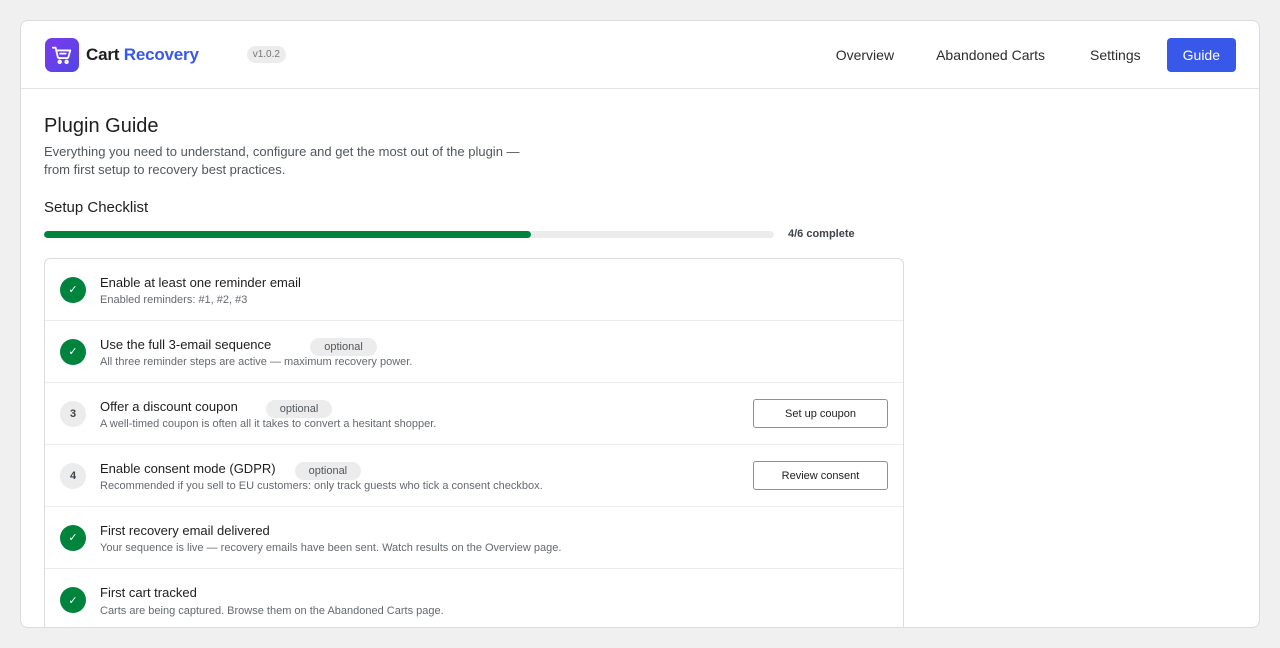 This screenshot has width=1280, height=648. I want to click on item-title-row: First recovery email delivered, so click(494, 530).